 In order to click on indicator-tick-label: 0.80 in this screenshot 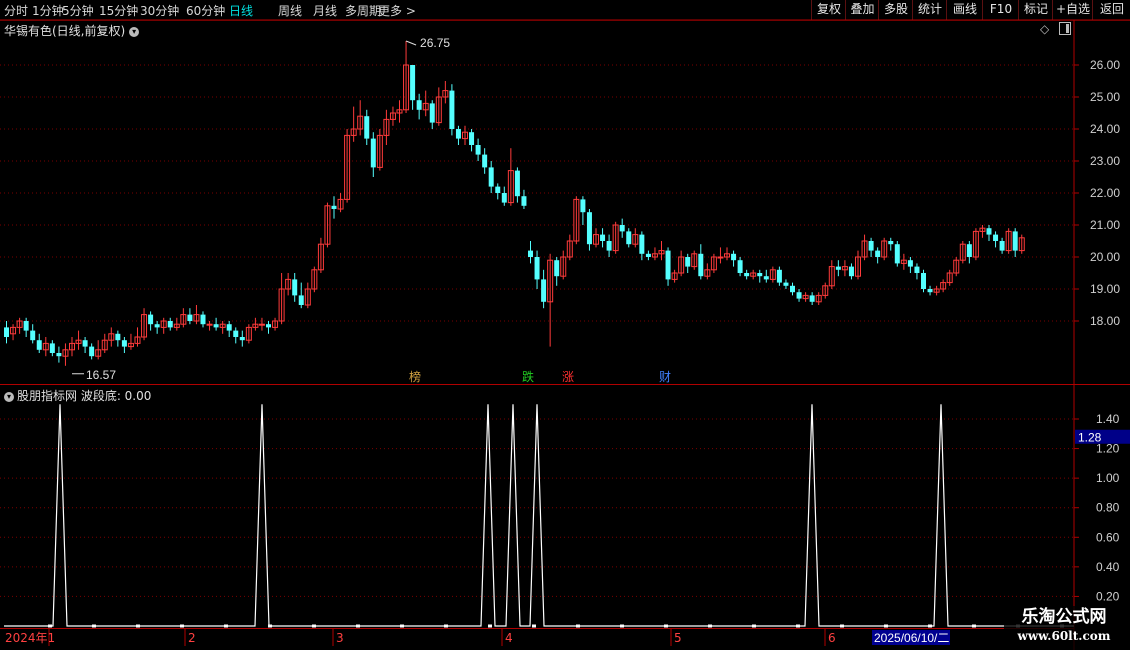, I will do `click(1108, 508)`.